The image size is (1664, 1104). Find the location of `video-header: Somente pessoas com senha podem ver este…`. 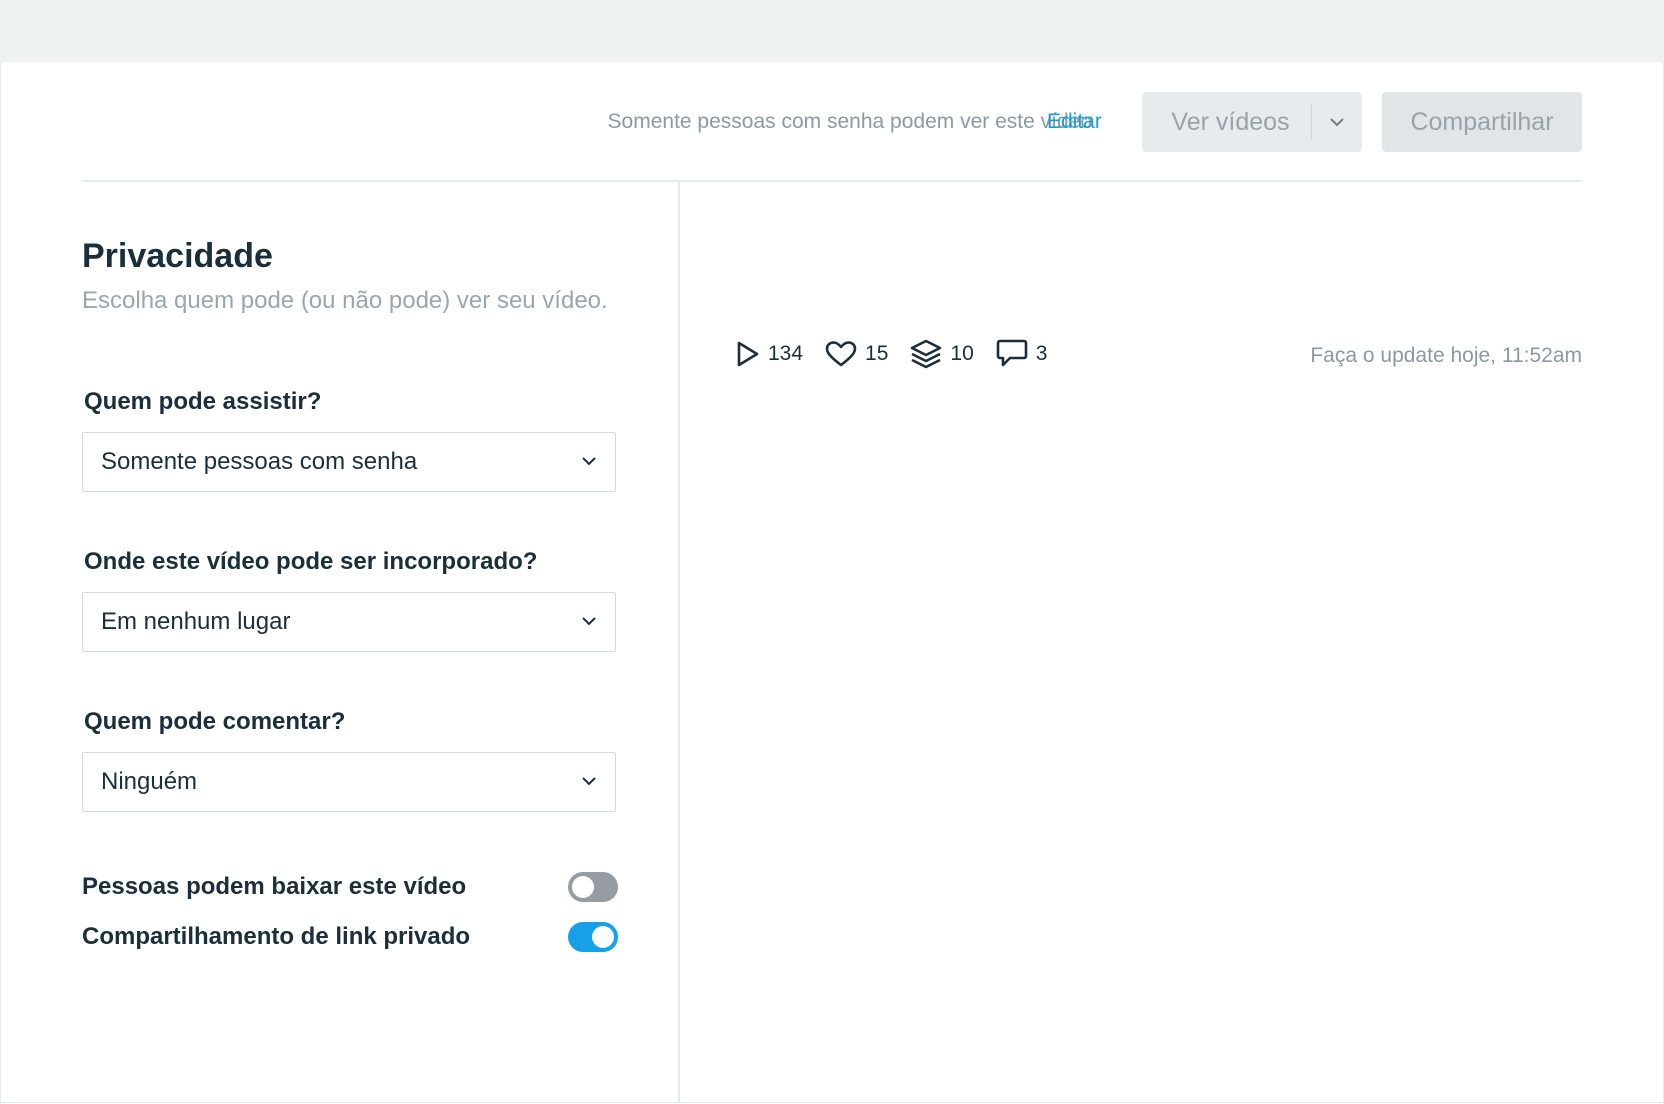

video-header: Somente pessoas com senha podem ver este… is located at coordinates (832, 122).